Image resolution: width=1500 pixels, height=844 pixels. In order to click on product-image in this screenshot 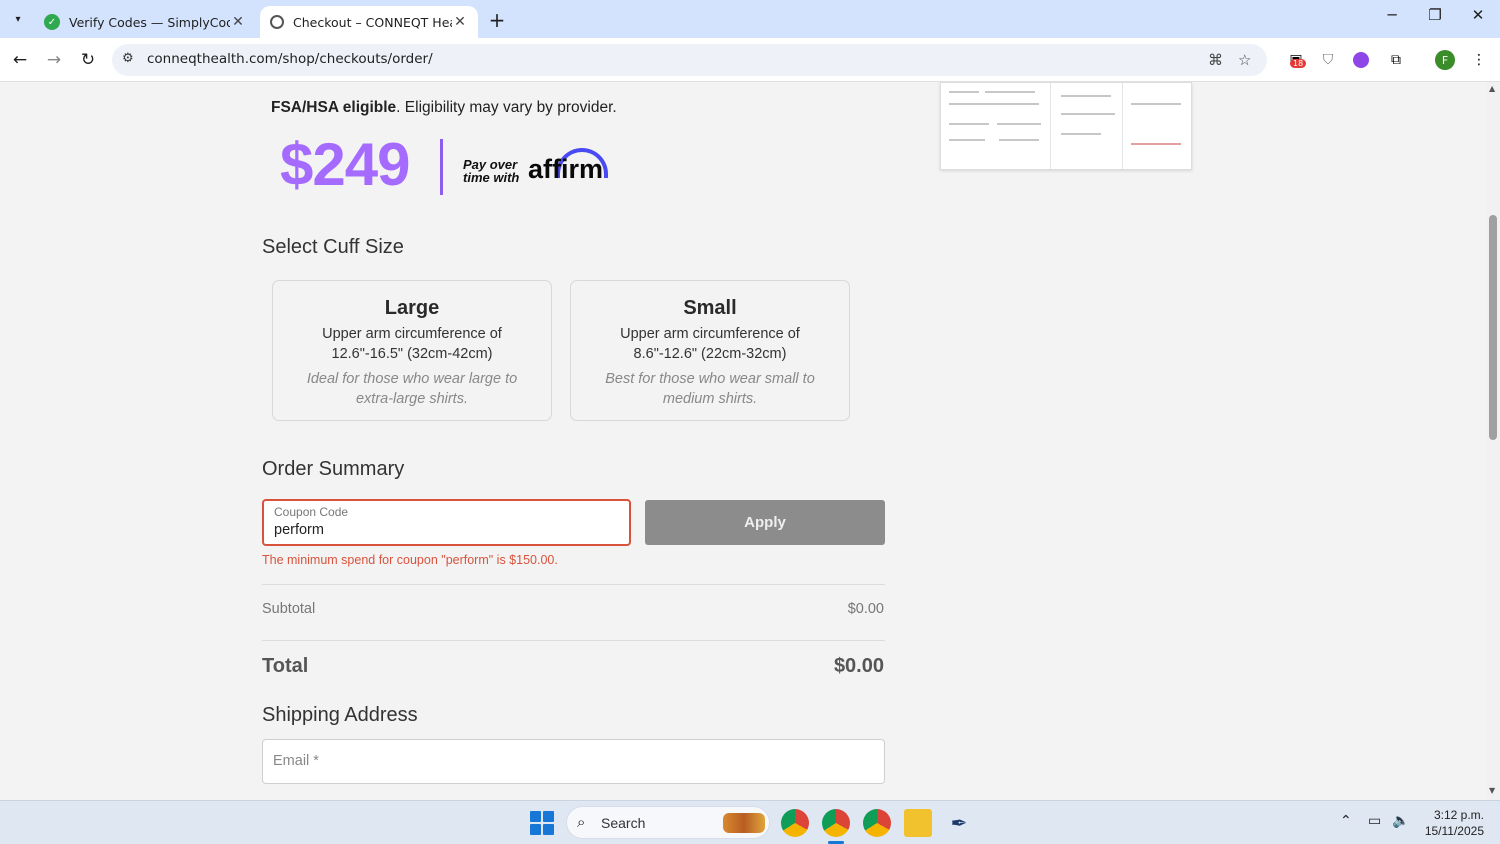, I will do `click(1066, 126)`.